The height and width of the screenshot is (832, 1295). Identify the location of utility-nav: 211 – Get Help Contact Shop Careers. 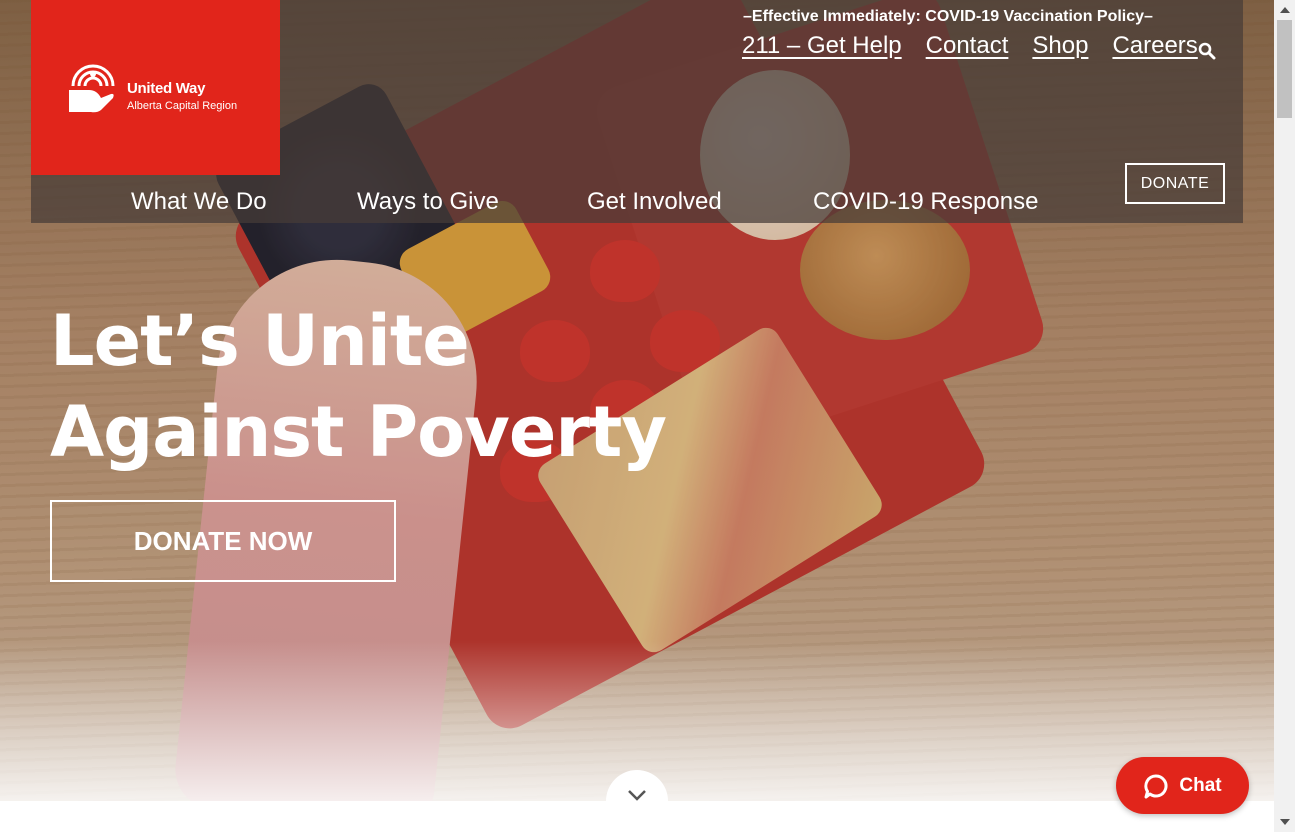
(982, 46).